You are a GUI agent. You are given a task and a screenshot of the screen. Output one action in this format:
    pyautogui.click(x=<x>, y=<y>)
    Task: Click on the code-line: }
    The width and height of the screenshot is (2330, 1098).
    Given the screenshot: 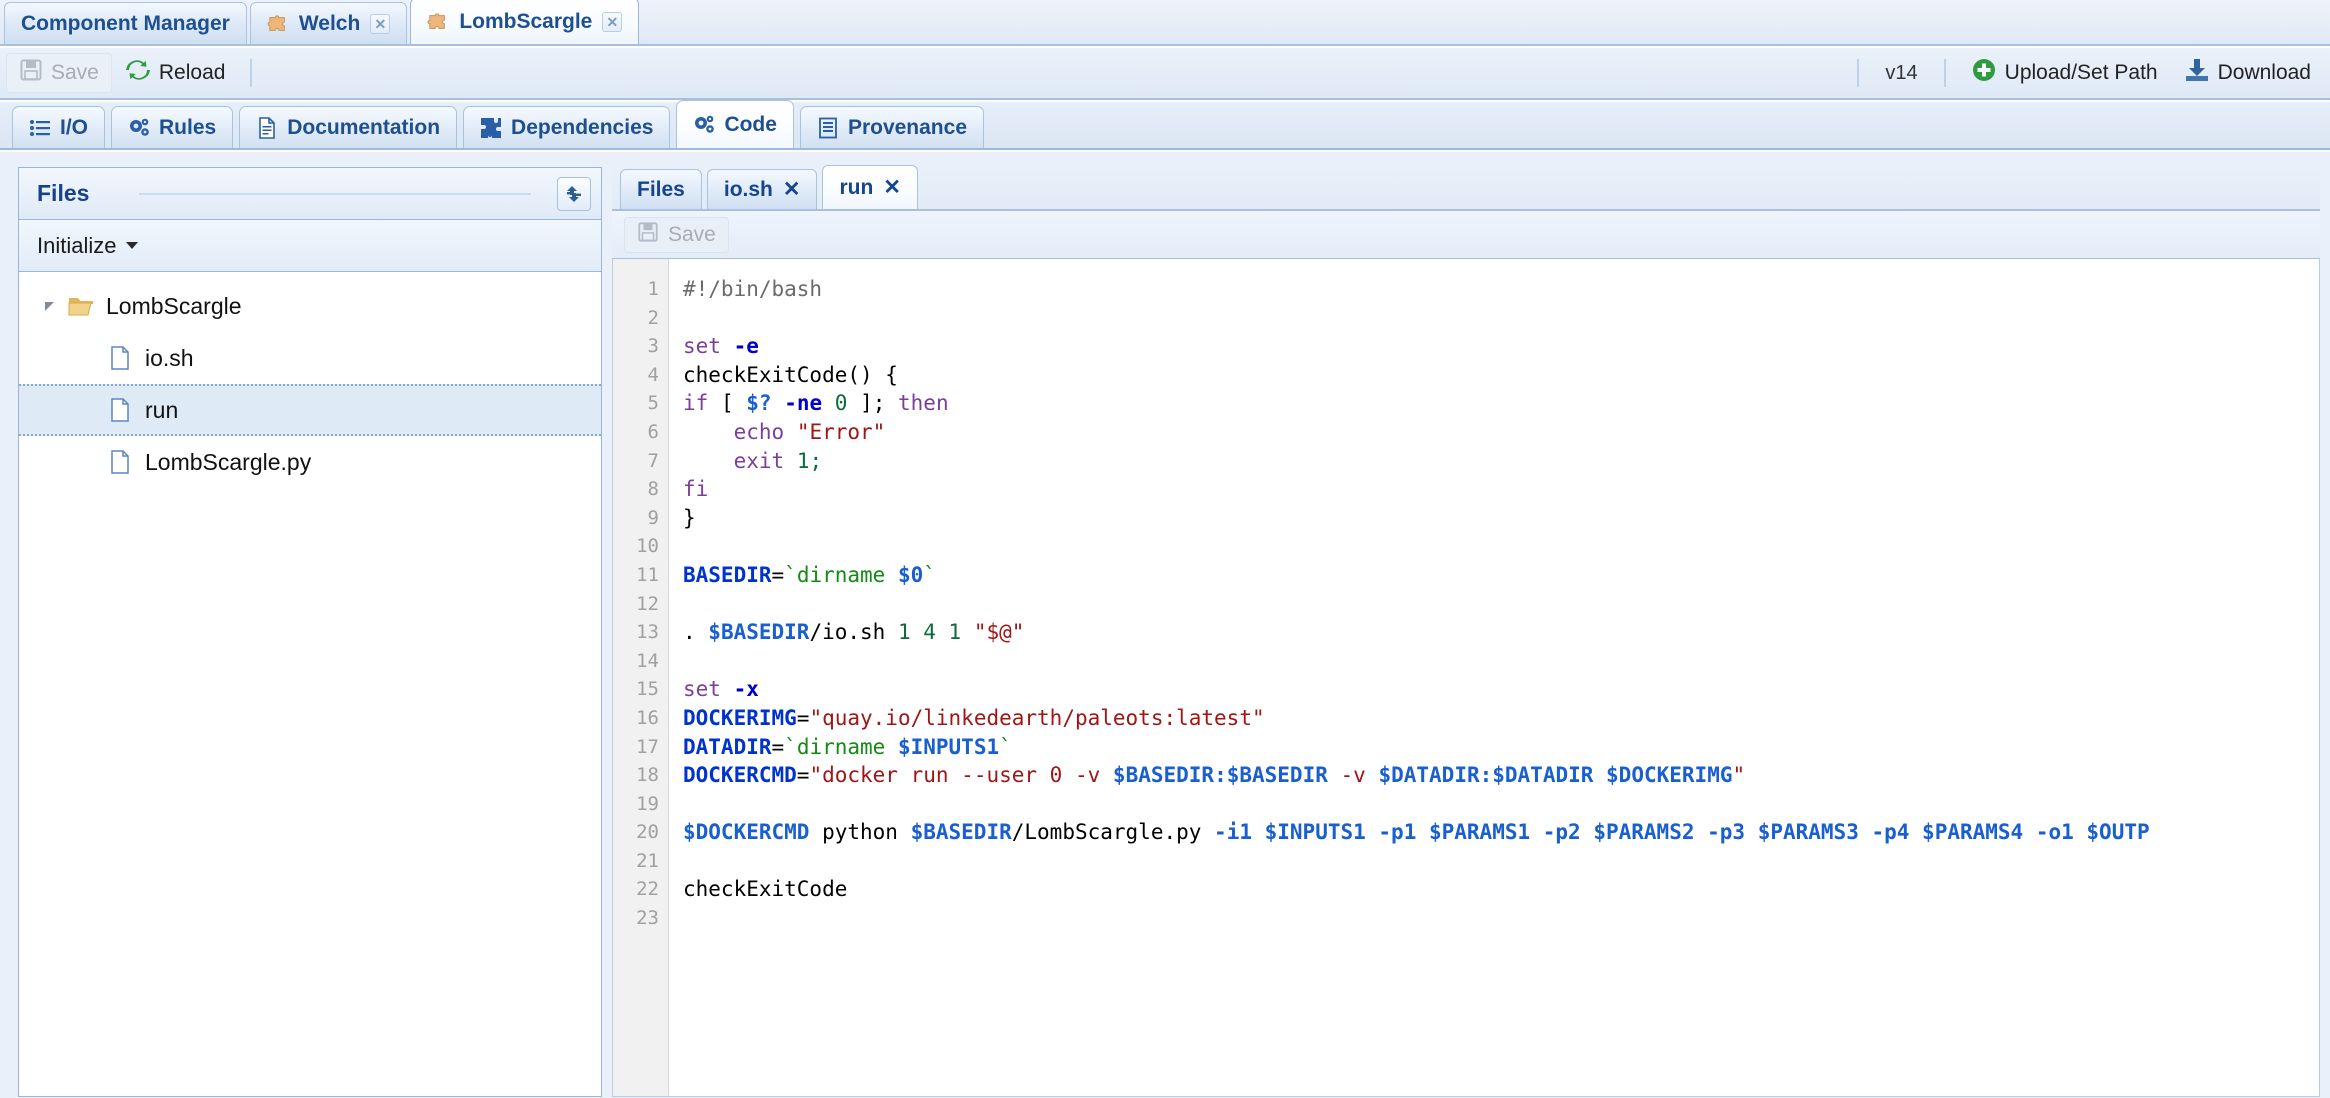 What is the action you would take?
    pyautogui.click(x=1501, y=518)
    